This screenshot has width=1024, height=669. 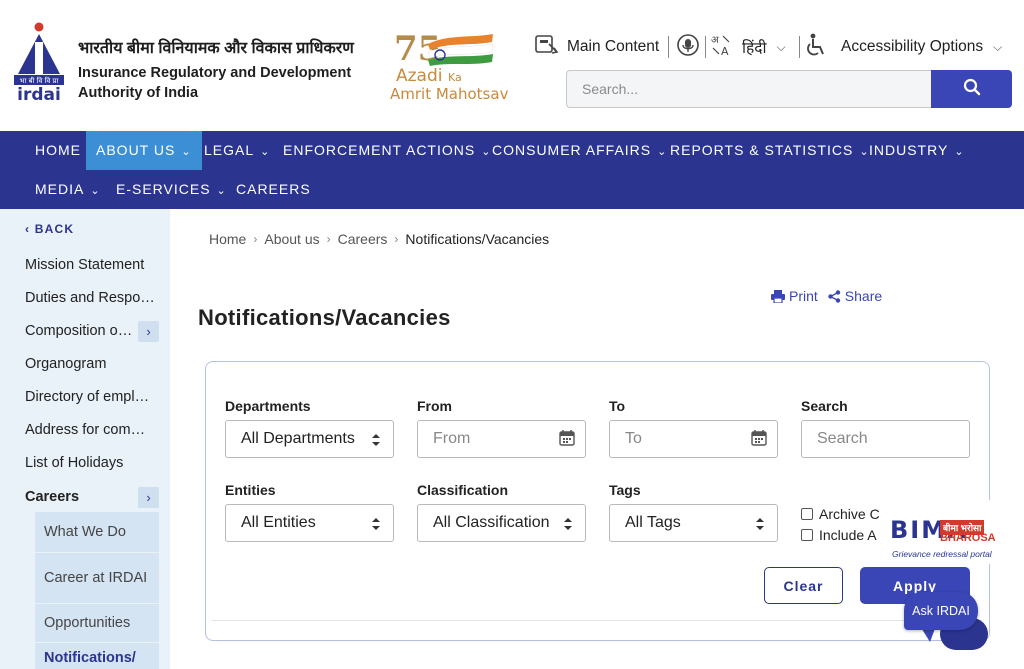 I want to click on from-date-input: From, so click(x=501, y=439).